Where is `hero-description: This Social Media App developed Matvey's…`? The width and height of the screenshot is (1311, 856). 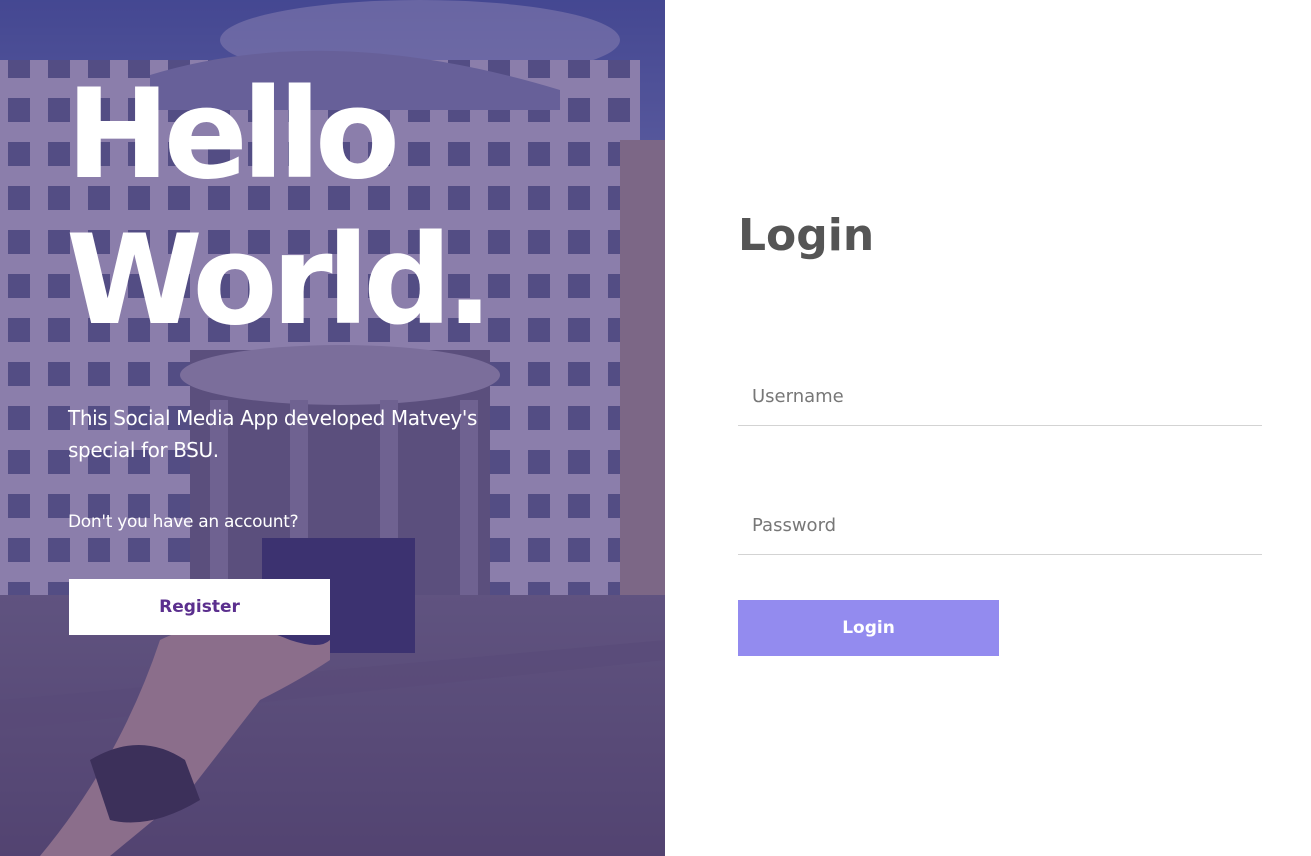 hero-description: This Social Media App developed Matvey's… is located at coordinates (272, 434).